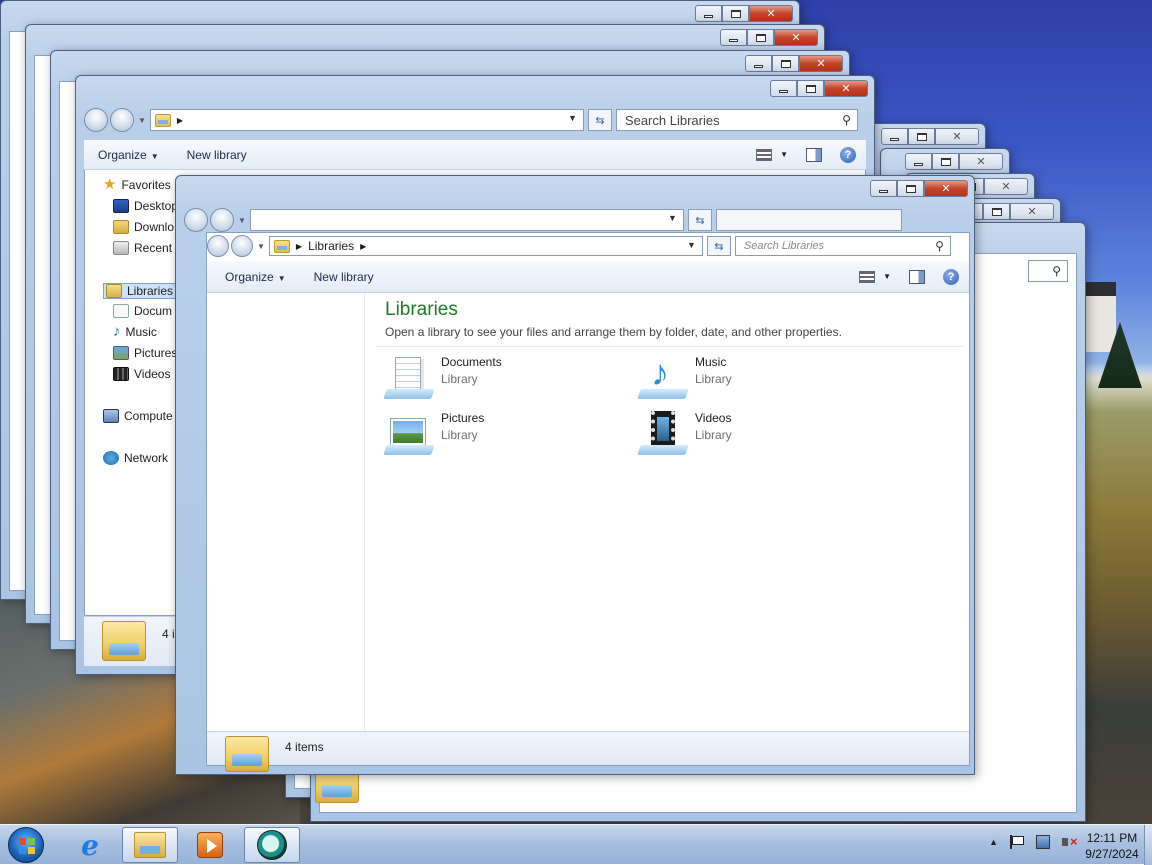  I want to click on nav-computer: Compute, so click(138, 416).